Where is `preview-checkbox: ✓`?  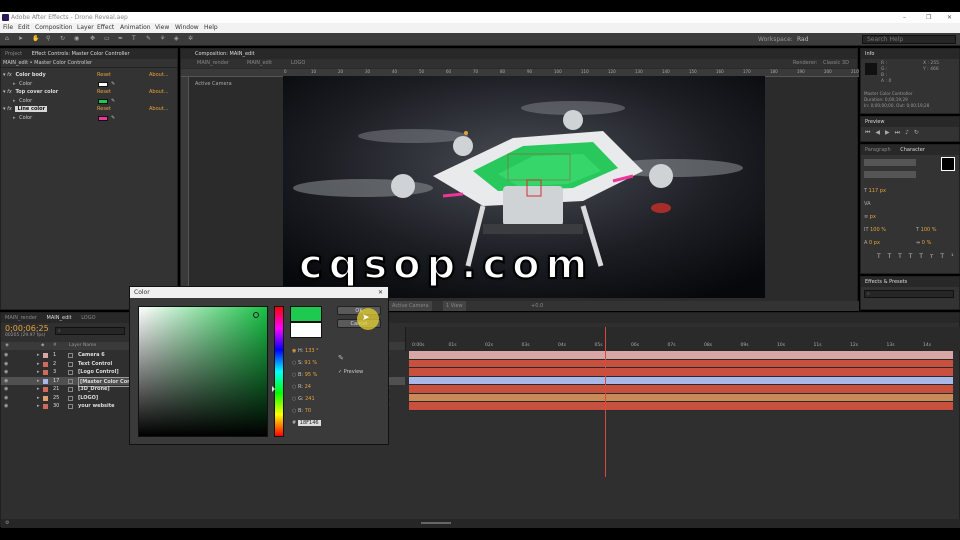 preview-checkbox: ✓ is located at coordinates (340, 372).